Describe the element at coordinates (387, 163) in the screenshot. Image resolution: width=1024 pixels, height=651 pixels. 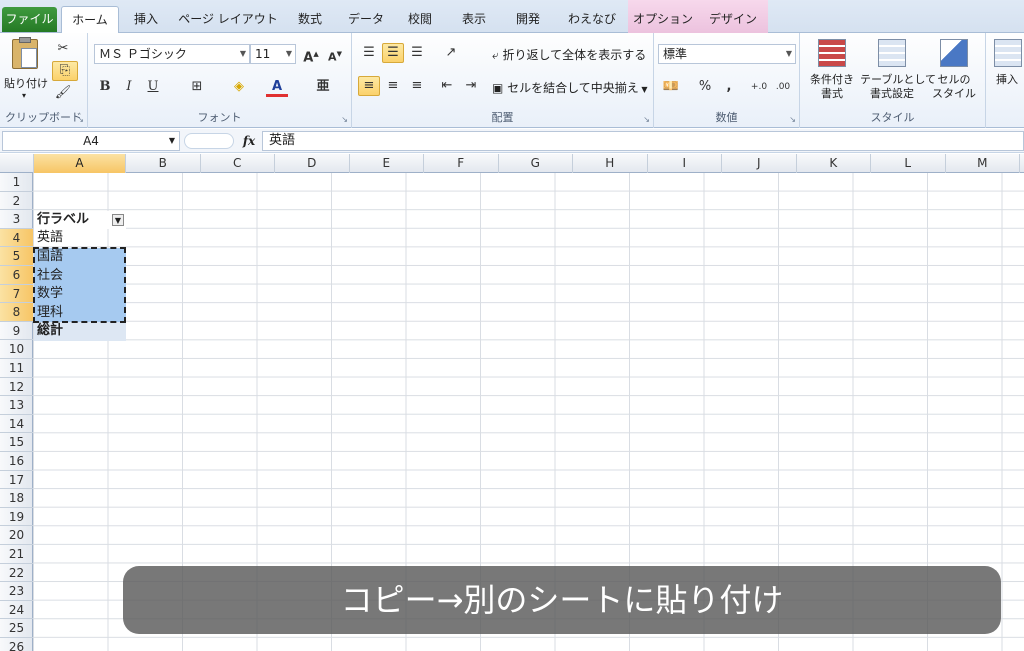
I see `column-header-e: E` at that location.